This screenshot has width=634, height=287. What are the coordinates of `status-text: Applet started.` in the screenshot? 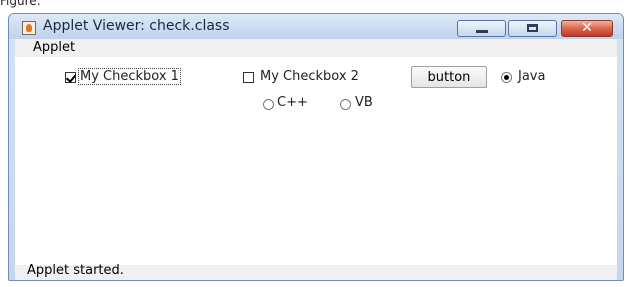 It's located at (75, 270).